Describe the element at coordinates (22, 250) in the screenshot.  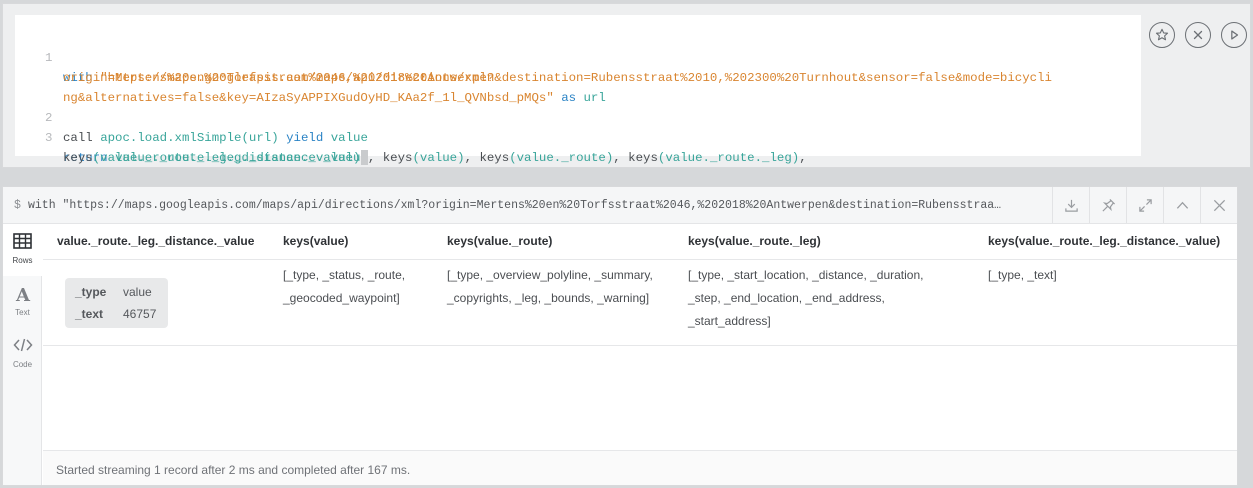
I see `tab-rows: Rows` at that location.